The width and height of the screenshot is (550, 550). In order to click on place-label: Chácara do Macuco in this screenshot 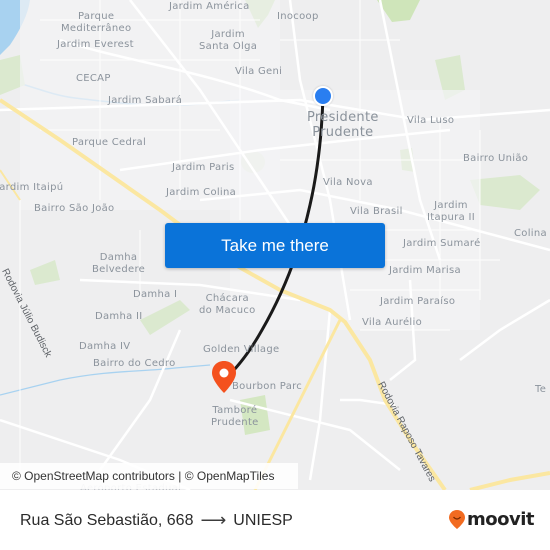, I will do `click(227, 304)`.